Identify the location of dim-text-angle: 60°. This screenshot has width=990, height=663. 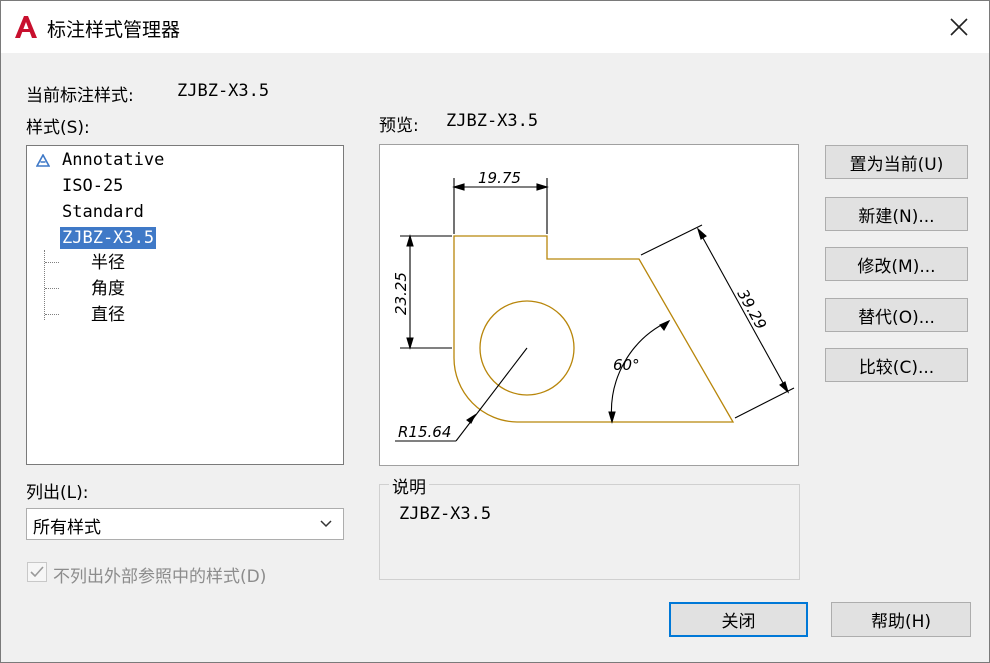
(626, 365).